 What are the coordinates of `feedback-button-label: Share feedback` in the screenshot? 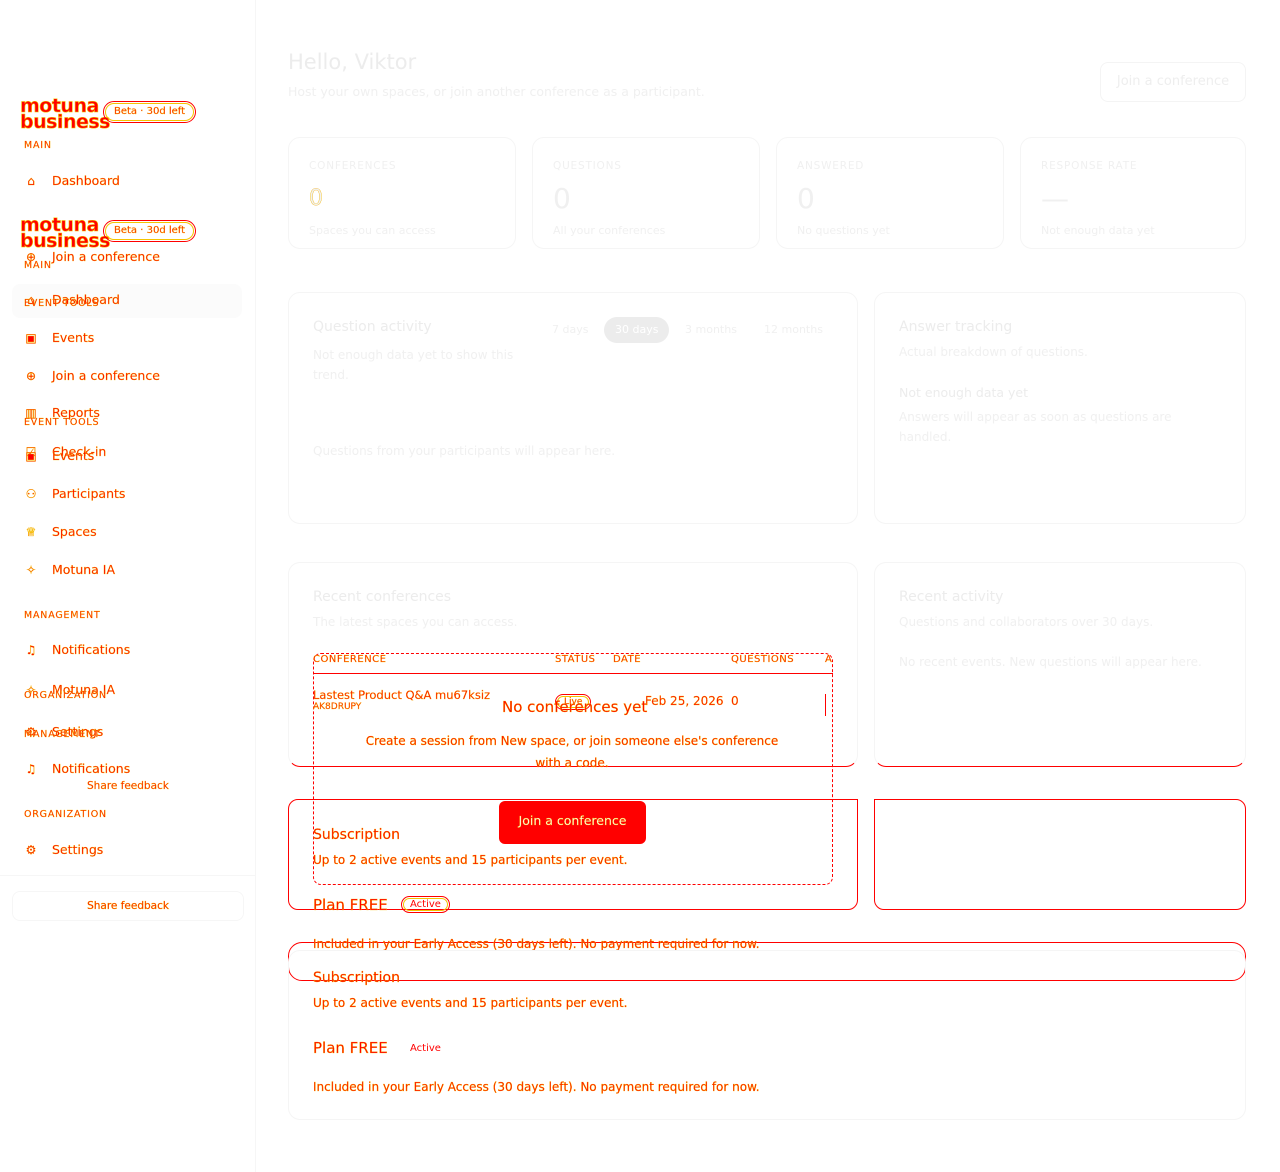 It's located at (128, 906).